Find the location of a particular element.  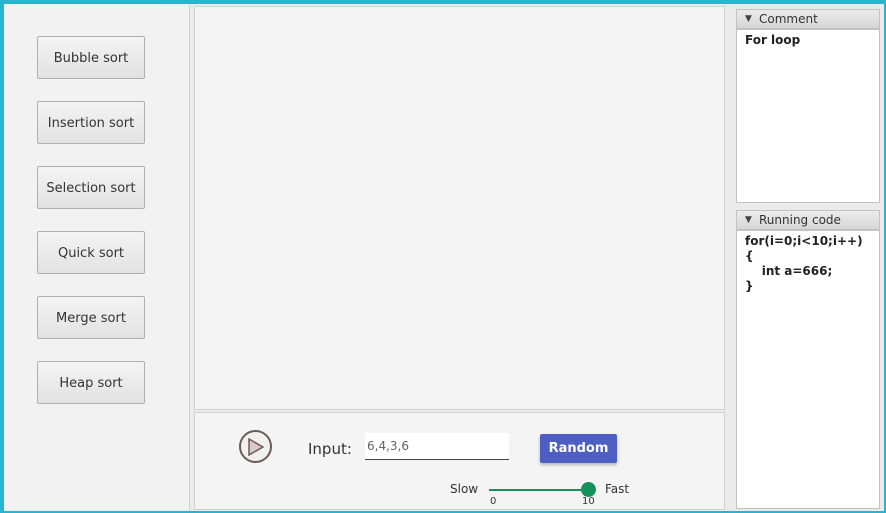

code-panel-header: ▼ Running code is located at coordinates (808, 220).